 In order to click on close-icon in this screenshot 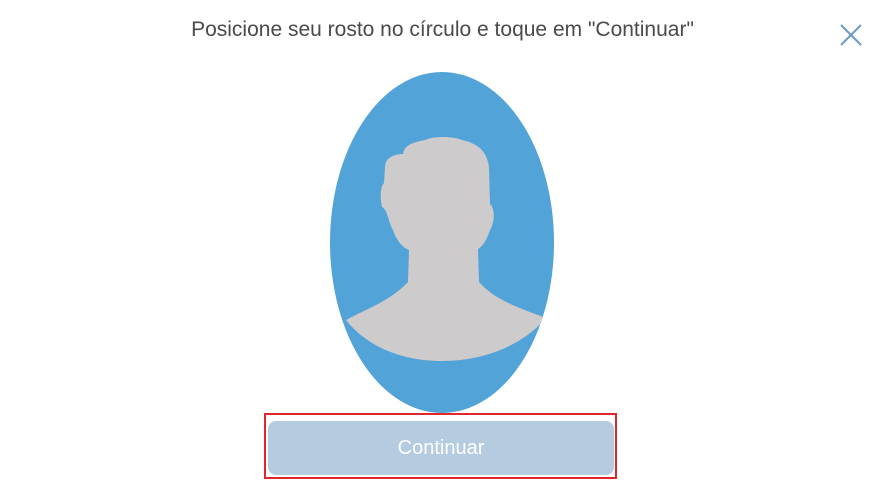, I will do `click(851, 35)`.